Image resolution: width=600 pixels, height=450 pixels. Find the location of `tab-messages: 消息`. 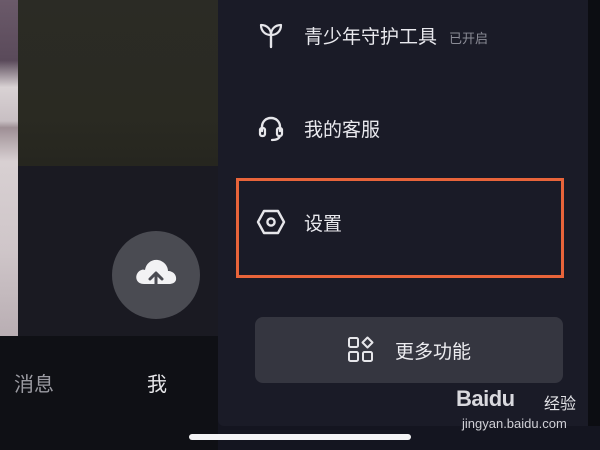

tab-messages: 消息 is located at coordinates (34, 382).